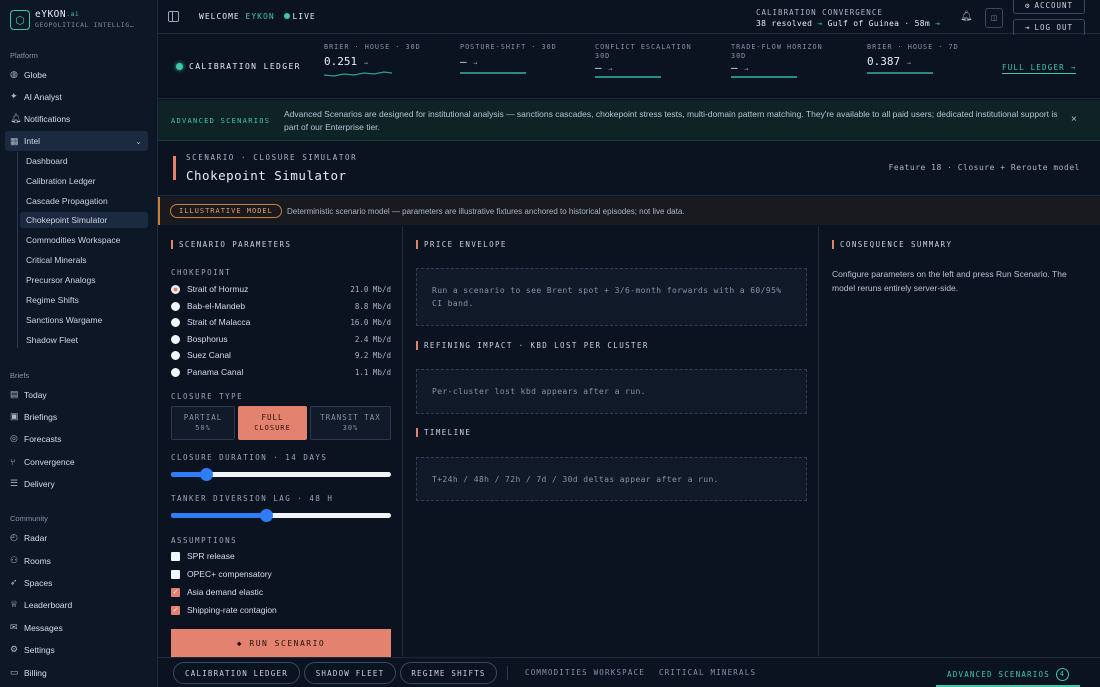 This screenshot has width=1100, height=687. Describe the element at coordinates (350, 423) in the screenshot. I see `closure-transit-tax-button: TRANSIT TAX 30%` at that location.